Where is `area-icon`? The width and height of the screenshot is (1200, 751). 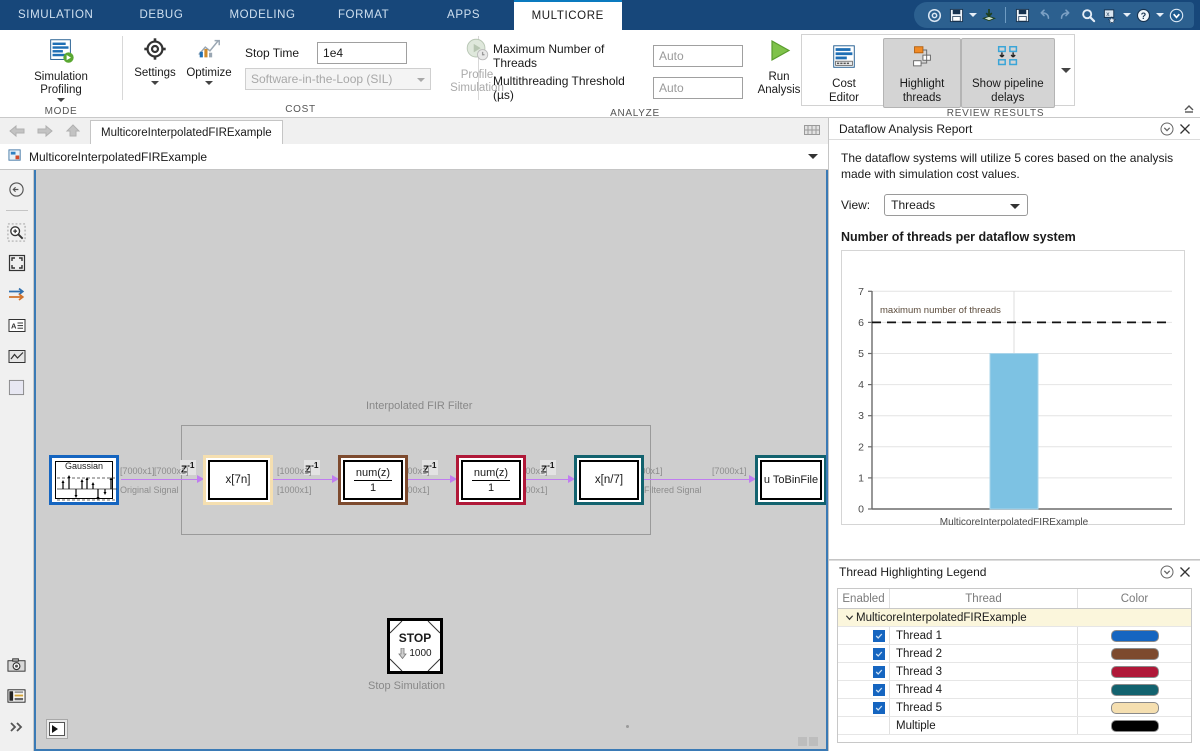 area-icon is located at coordinates (17, 387).